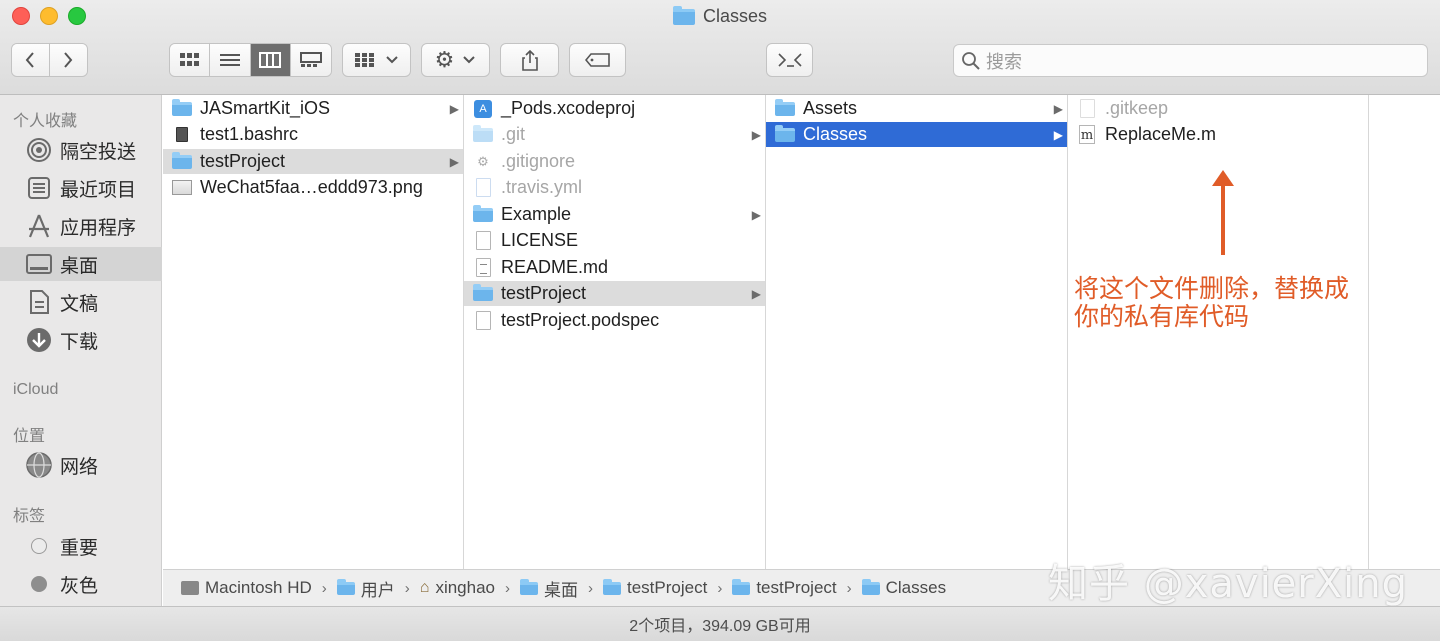 The height and width of the screenshot is (641, 1440). Describe the element at coordinates (614, 267) in the screenshot. I see `list-item: README.md` at that location.